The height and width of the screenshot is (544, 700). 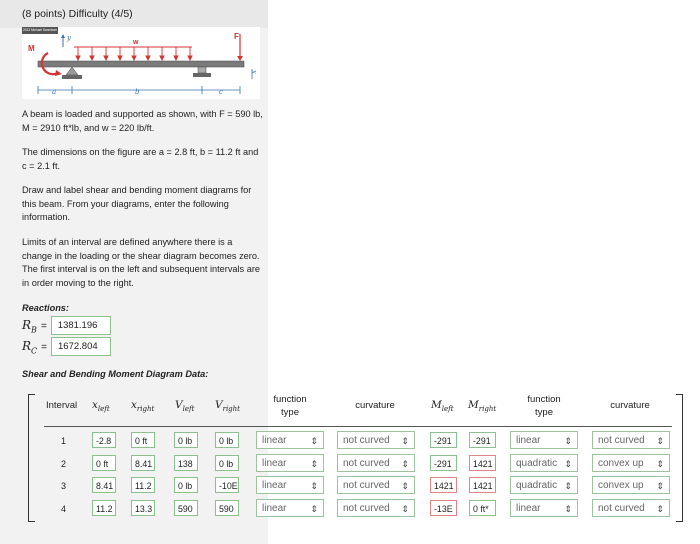 I want to click on row-2-m-function-select: quadratic ⇕, so click(x=544, y=463).